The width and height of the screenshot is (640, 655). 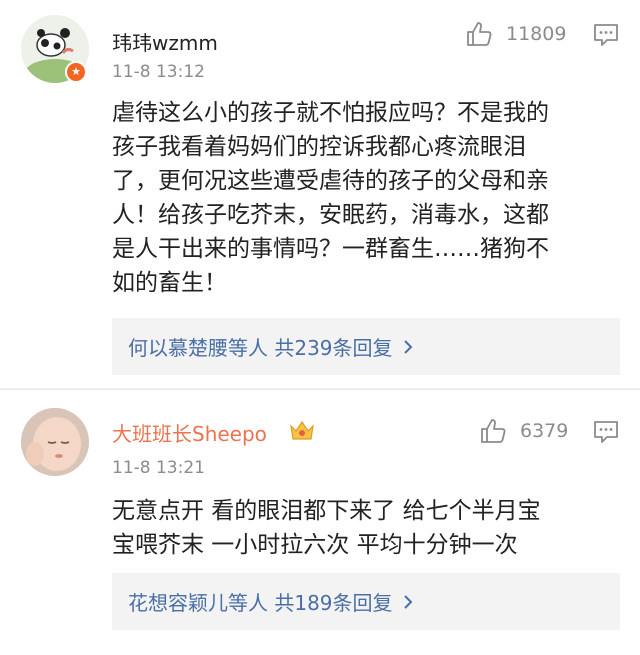 I want to click on comment-time: 11-8 13:12, so click(x=158, y=72).